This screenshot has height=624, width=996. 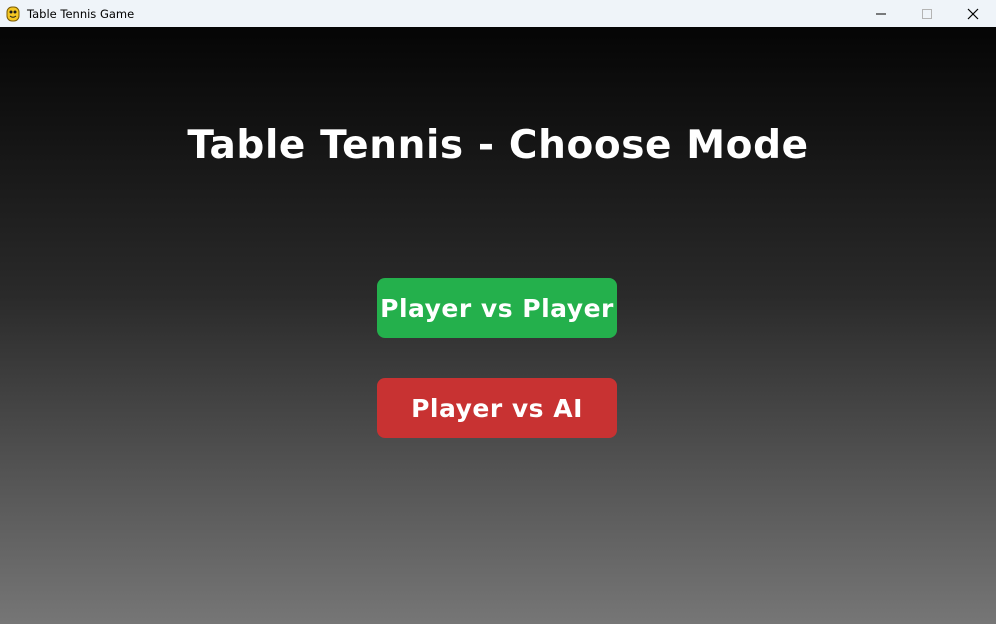 I want to click on title-bar: Table Tennis Game, so click(x=498, y=13).